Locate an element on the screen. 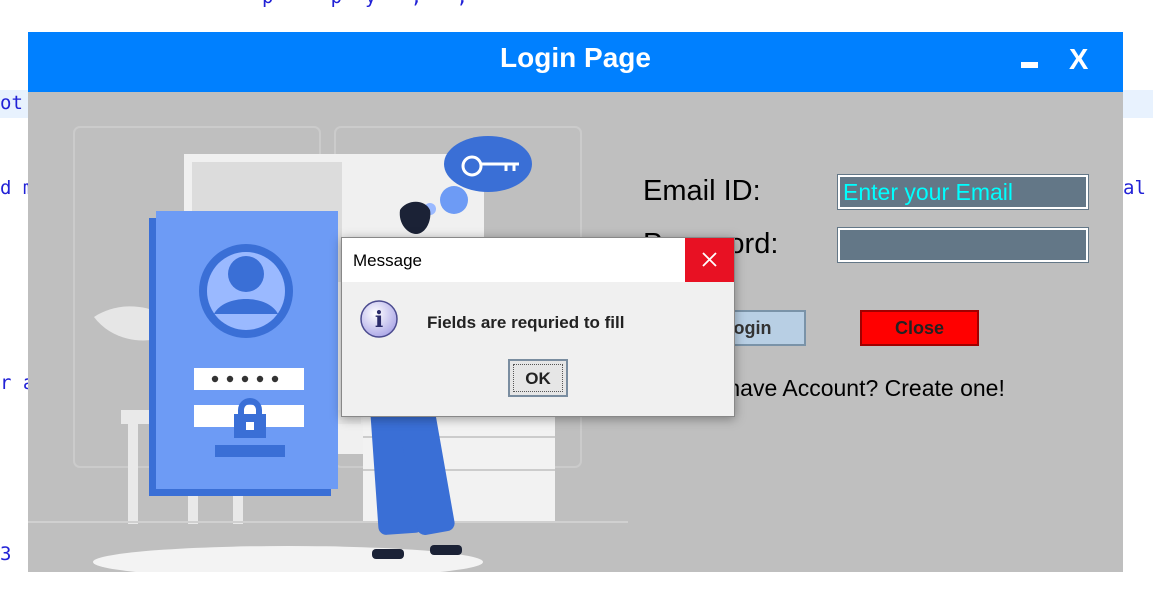  code-line: al is located at coordinates (1134, 188).